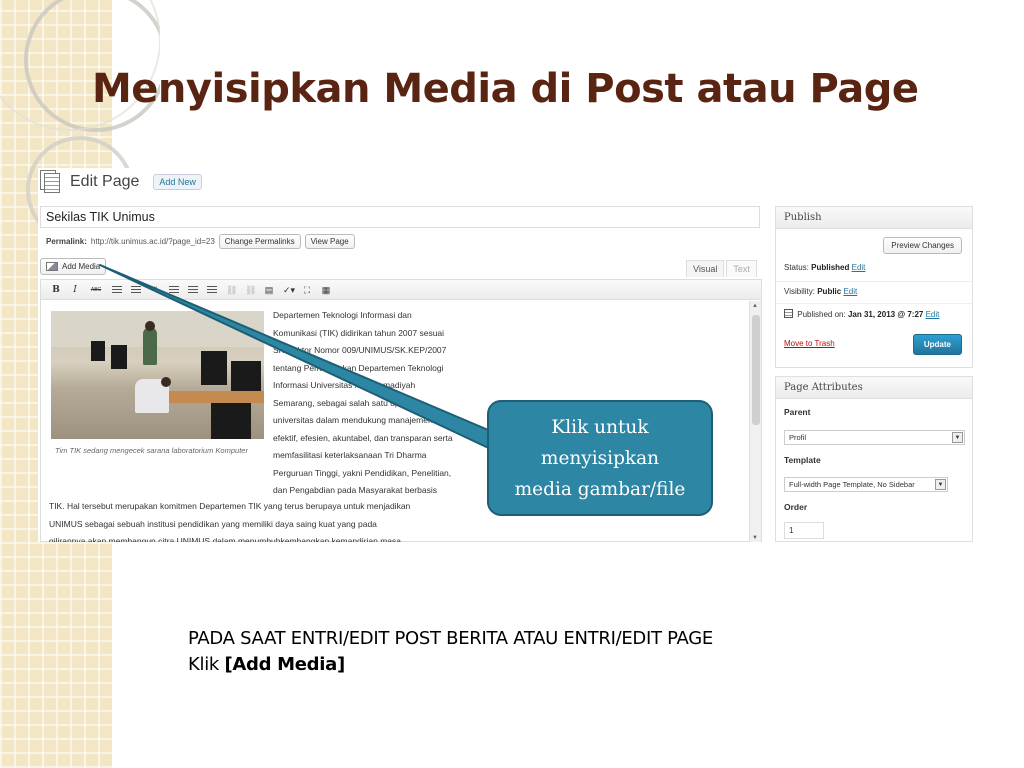  What do you see at coordinates (56, 290) in the screenshot?
I see `bold-icon: B` at bounding box center [56, 290].